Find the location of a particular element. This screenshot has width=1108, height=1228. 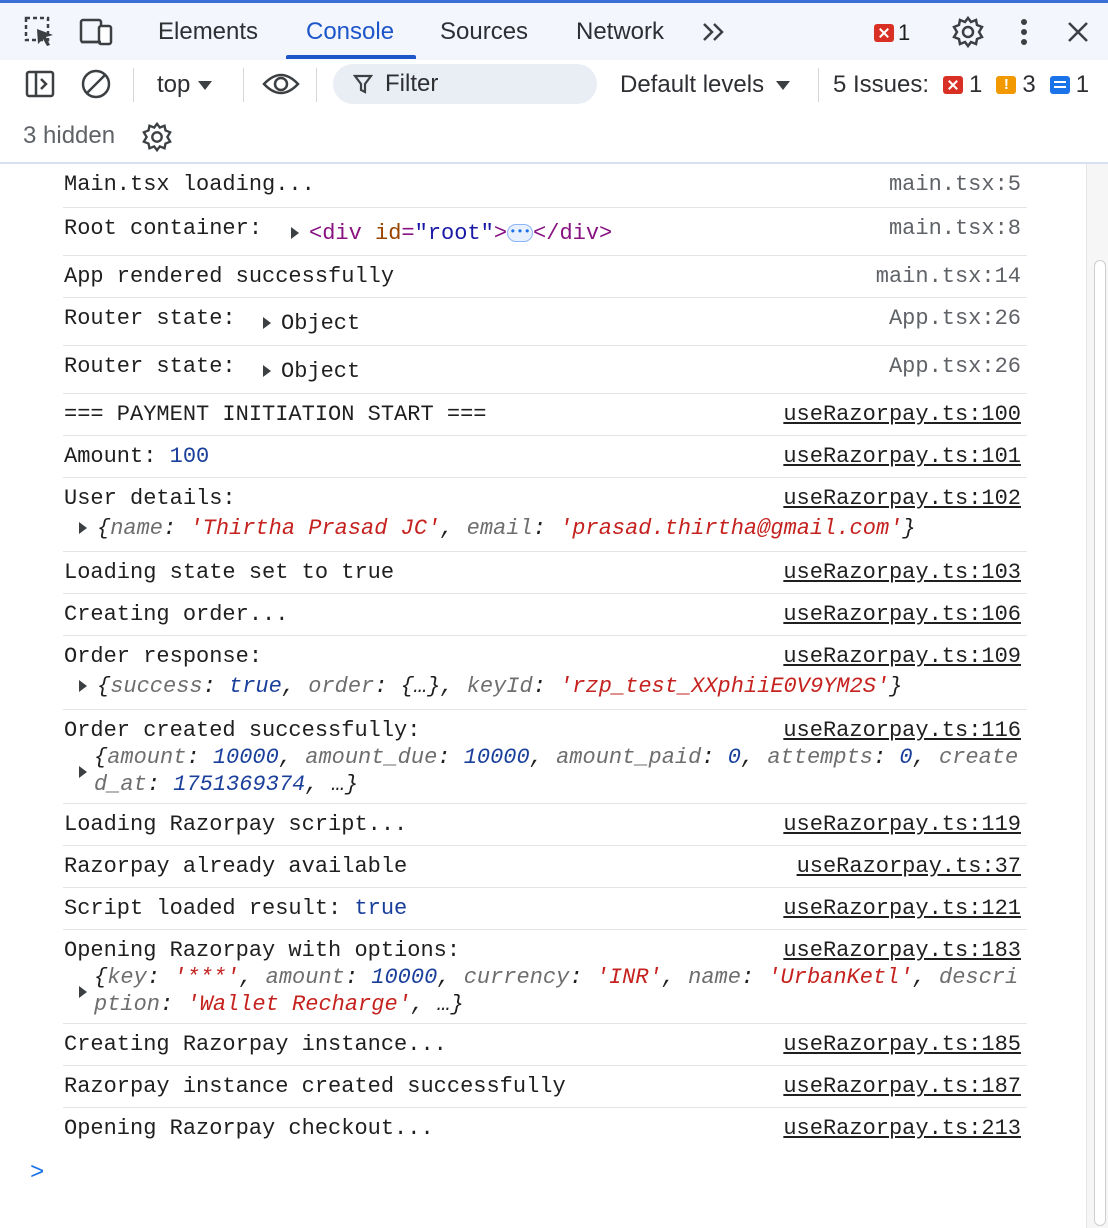

log-levels-dropdown: Default levels is located at coordinates (705, 85).